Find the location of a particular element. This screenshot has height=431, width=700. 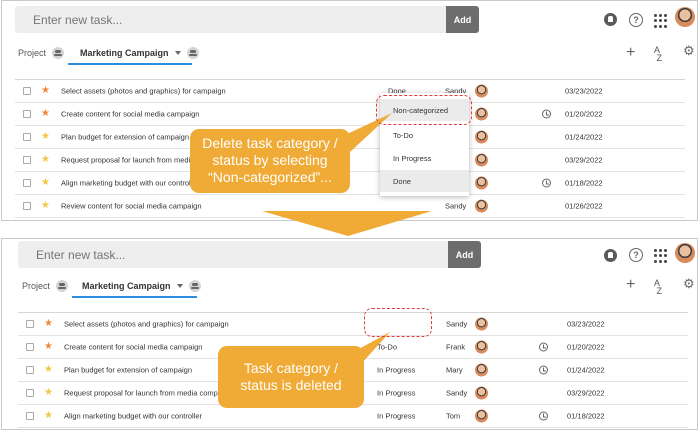

task-due-date: 03/23/2022 is located at coordinates (586, 324).